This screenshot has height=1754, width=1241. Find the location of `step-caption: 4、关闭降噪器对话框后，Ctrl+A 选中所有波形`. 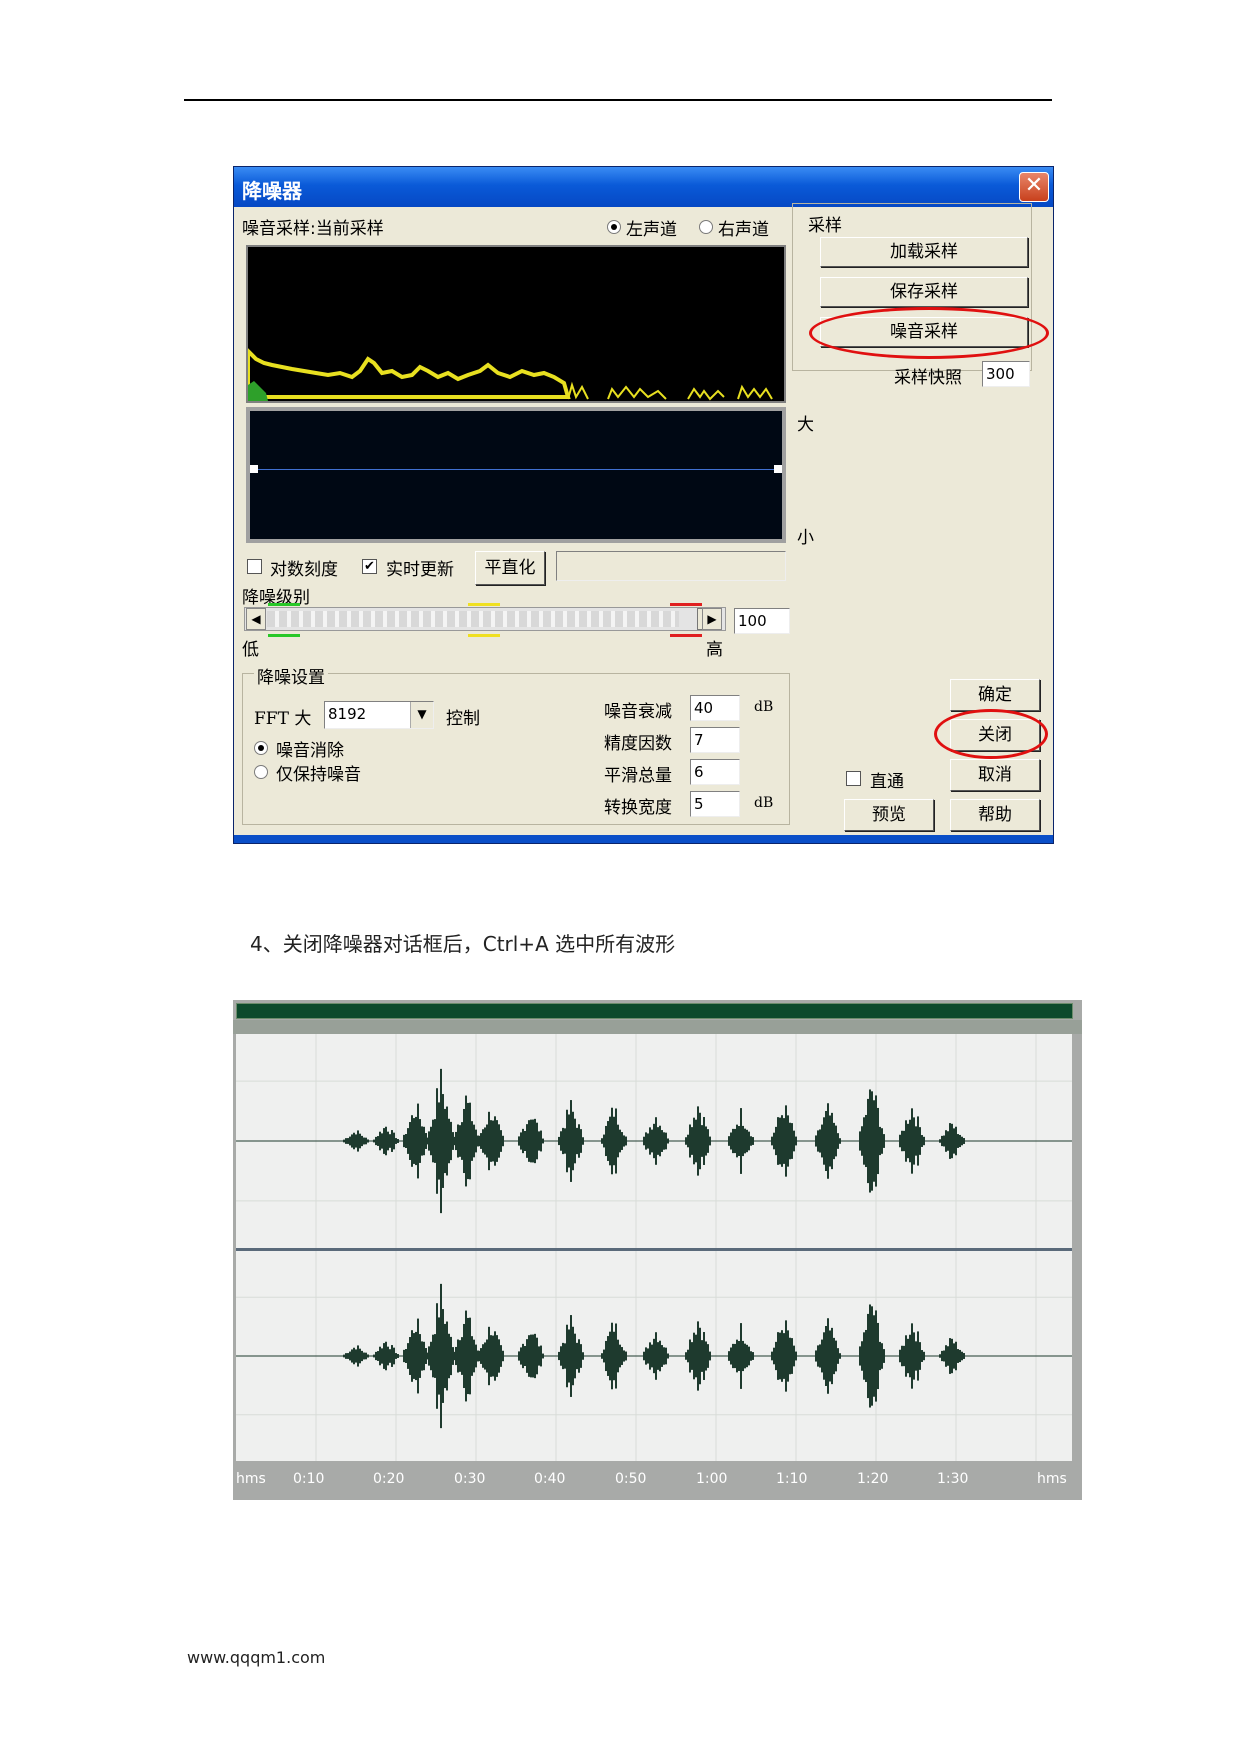

step-caption: 4、关闭降噪器对话框后，Ctrl+A 选中所有波形 is located at coordinates (463, 944).